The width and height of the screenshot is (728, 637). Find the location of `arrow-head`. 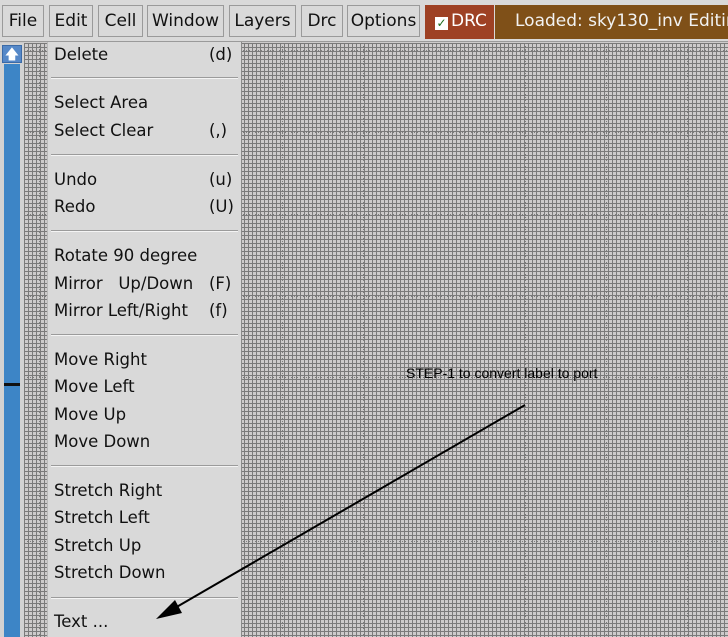

arrow-head is located at coordinates (169, 609).